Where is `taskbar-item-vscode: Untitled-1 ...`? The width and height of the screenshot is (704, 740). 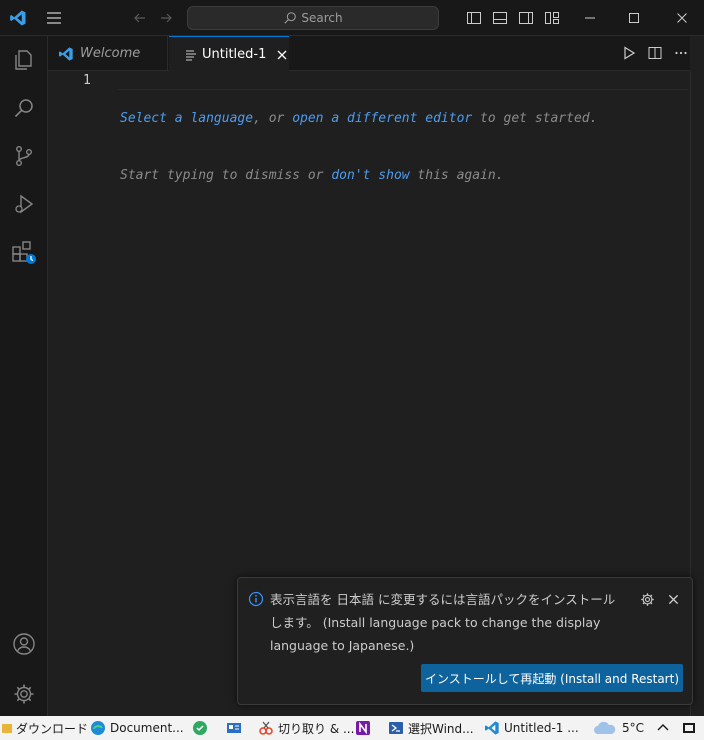 taskbar-item-vscode: Untitled-1 ... is located at coordinates (531, 728).